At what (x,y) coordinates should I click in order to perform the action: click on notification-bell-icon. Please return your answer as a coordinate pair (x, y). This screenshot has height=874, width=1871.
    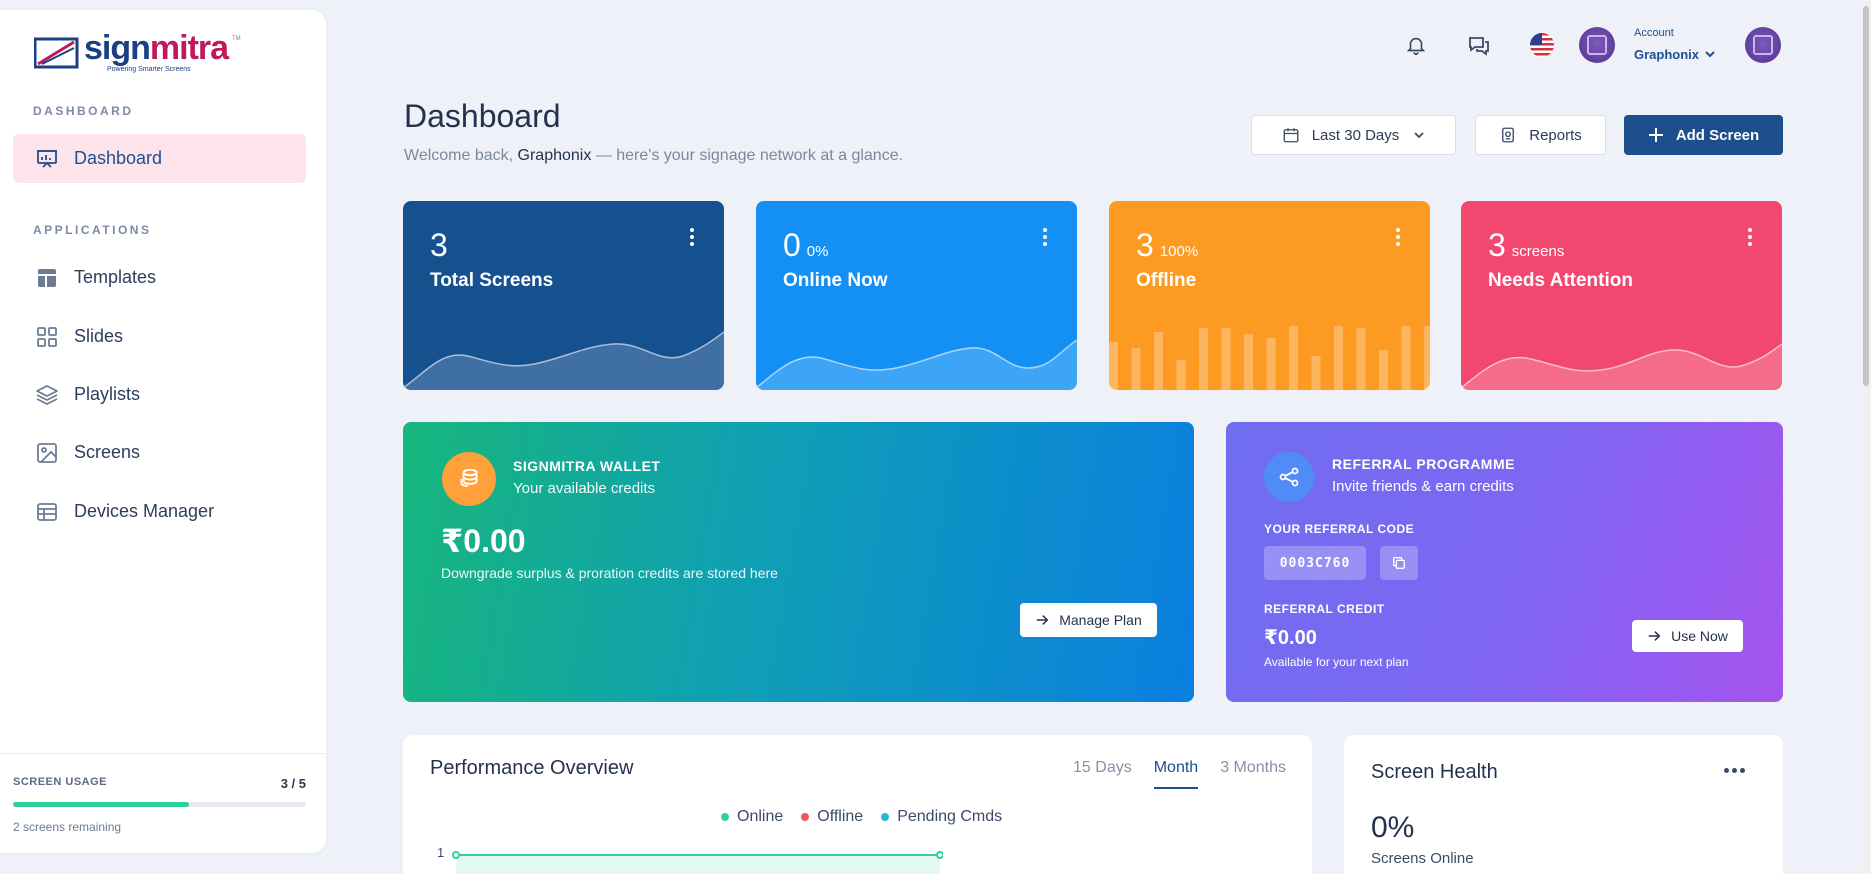
    Looking at the image, I should click on (1416, 45).